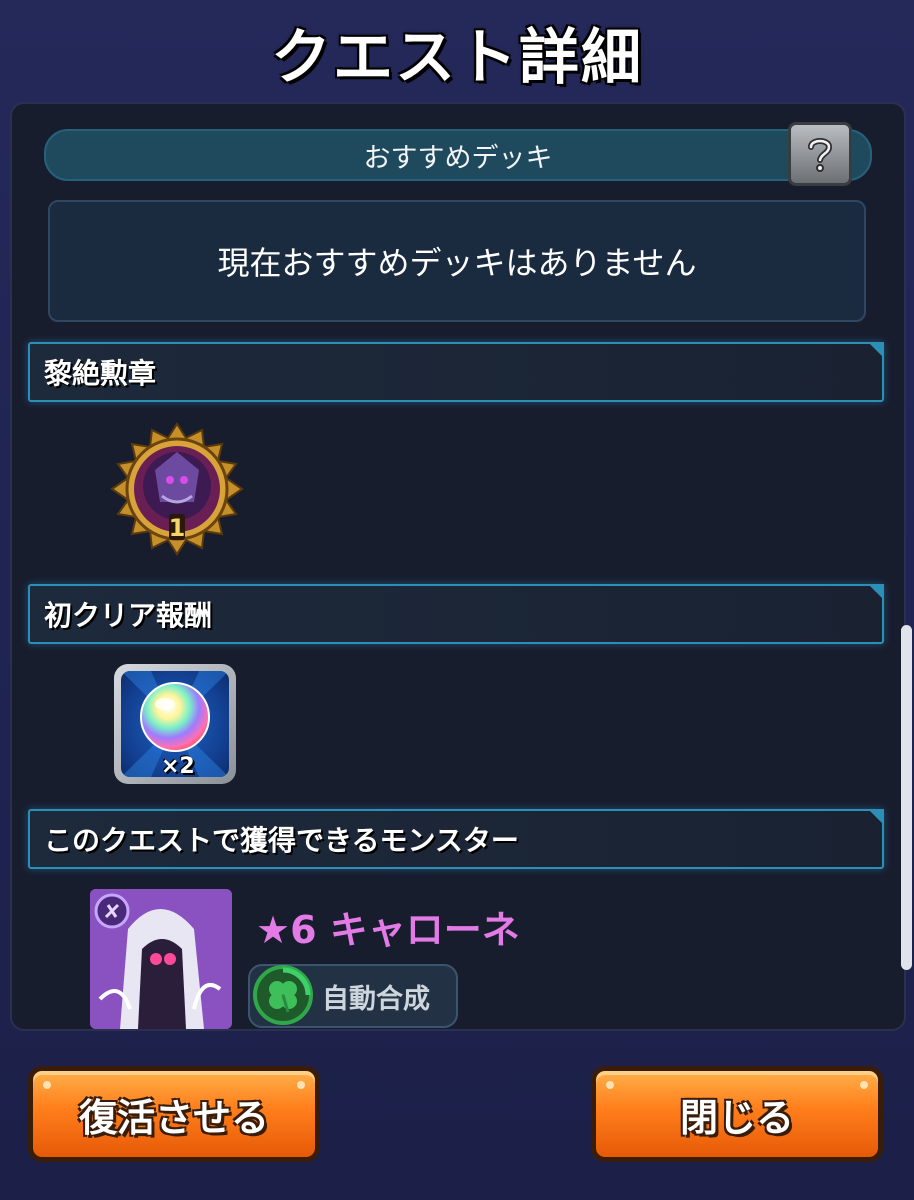 Image resolution: width=914 pixels, height=1200 pixels. What do you see at coordinates (177, 528) in the screenshot?
I see `medal-number: 1` at bounding box center [177, 528].